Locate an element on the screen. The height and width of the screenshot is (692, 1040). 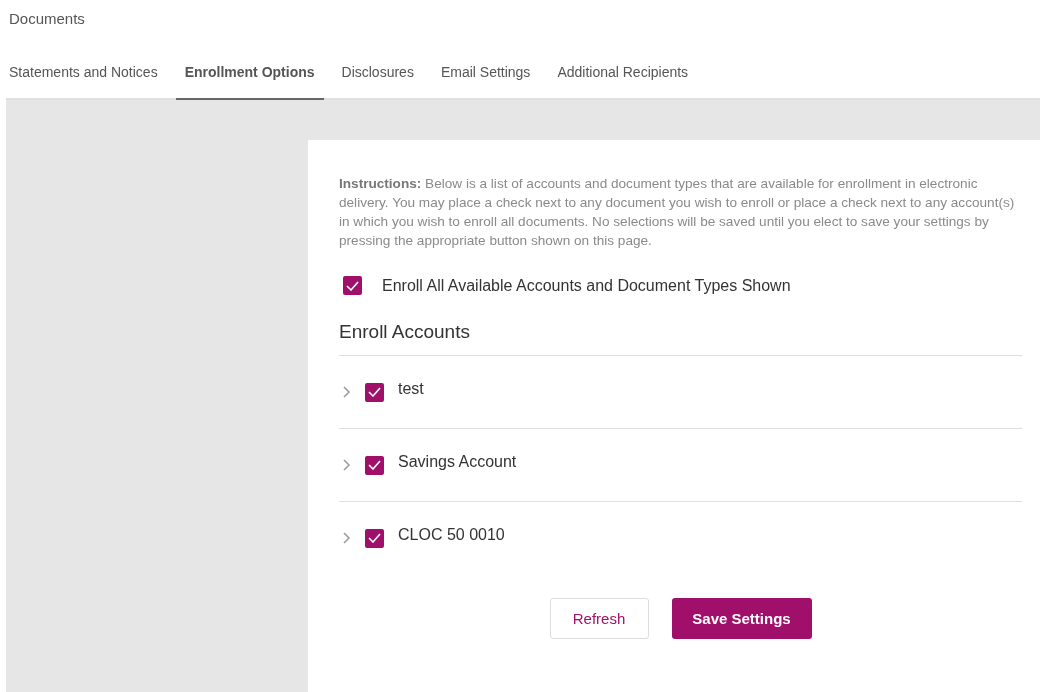
tab: Statements and Notices is located at coordinates (86, 70).